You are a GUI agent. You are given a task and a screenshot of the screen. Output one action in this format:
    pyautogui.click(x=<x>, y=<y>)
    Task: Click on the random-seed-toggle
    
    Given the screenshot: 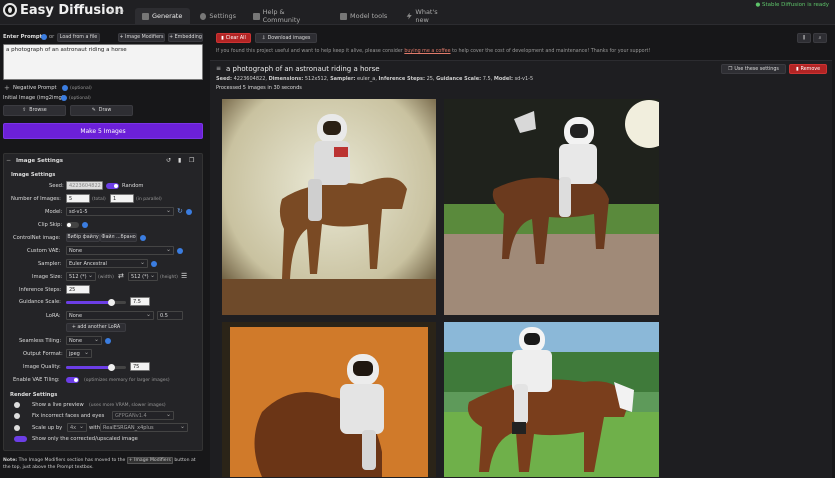 What is the action you would take?
    pyautogui.click(x=112, y=186)
    